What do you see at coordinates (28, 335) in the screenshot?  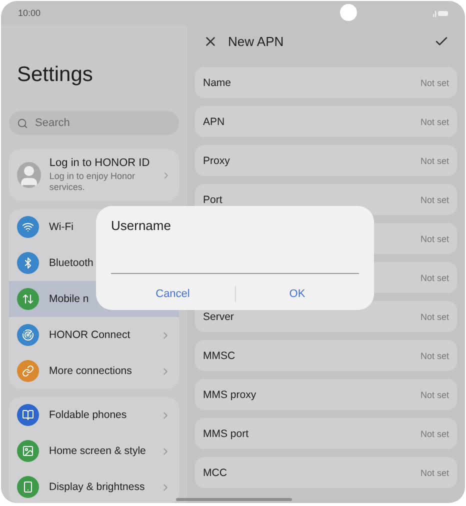 I see `radar-icon` at bounding box center [28, 335].